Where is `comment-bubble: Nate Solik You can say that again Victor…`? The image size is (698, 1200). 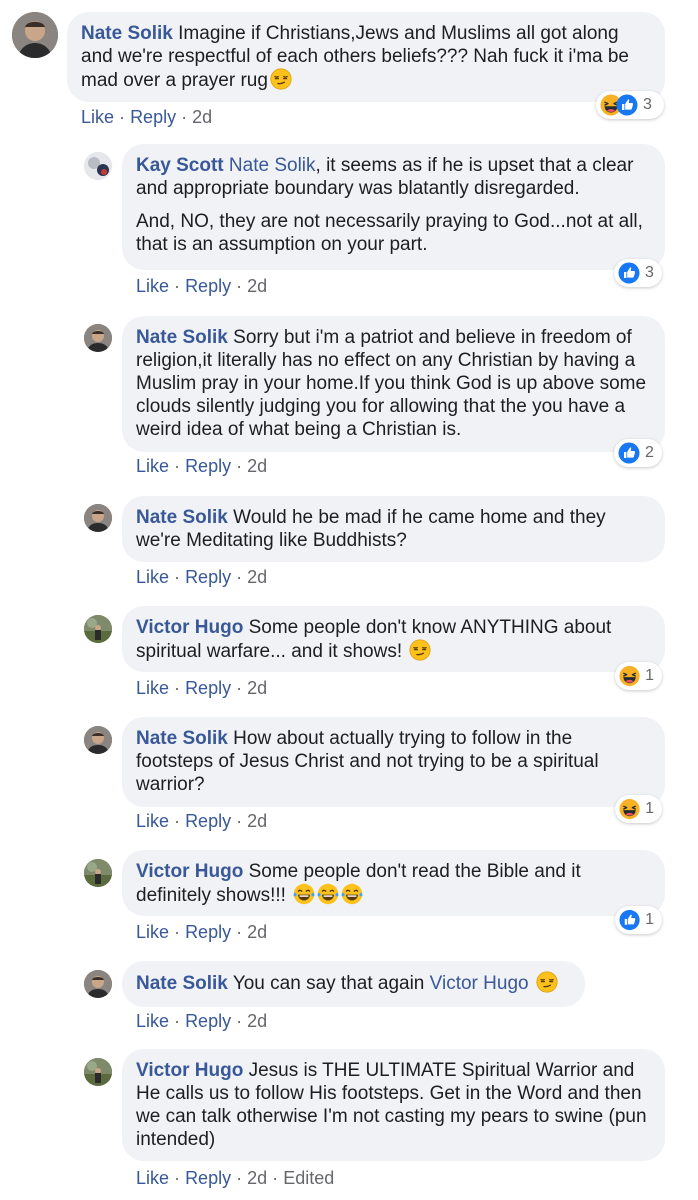 comment-bubble: Nate Solik You can say that again Victor… is located at coordinates (353, 984).